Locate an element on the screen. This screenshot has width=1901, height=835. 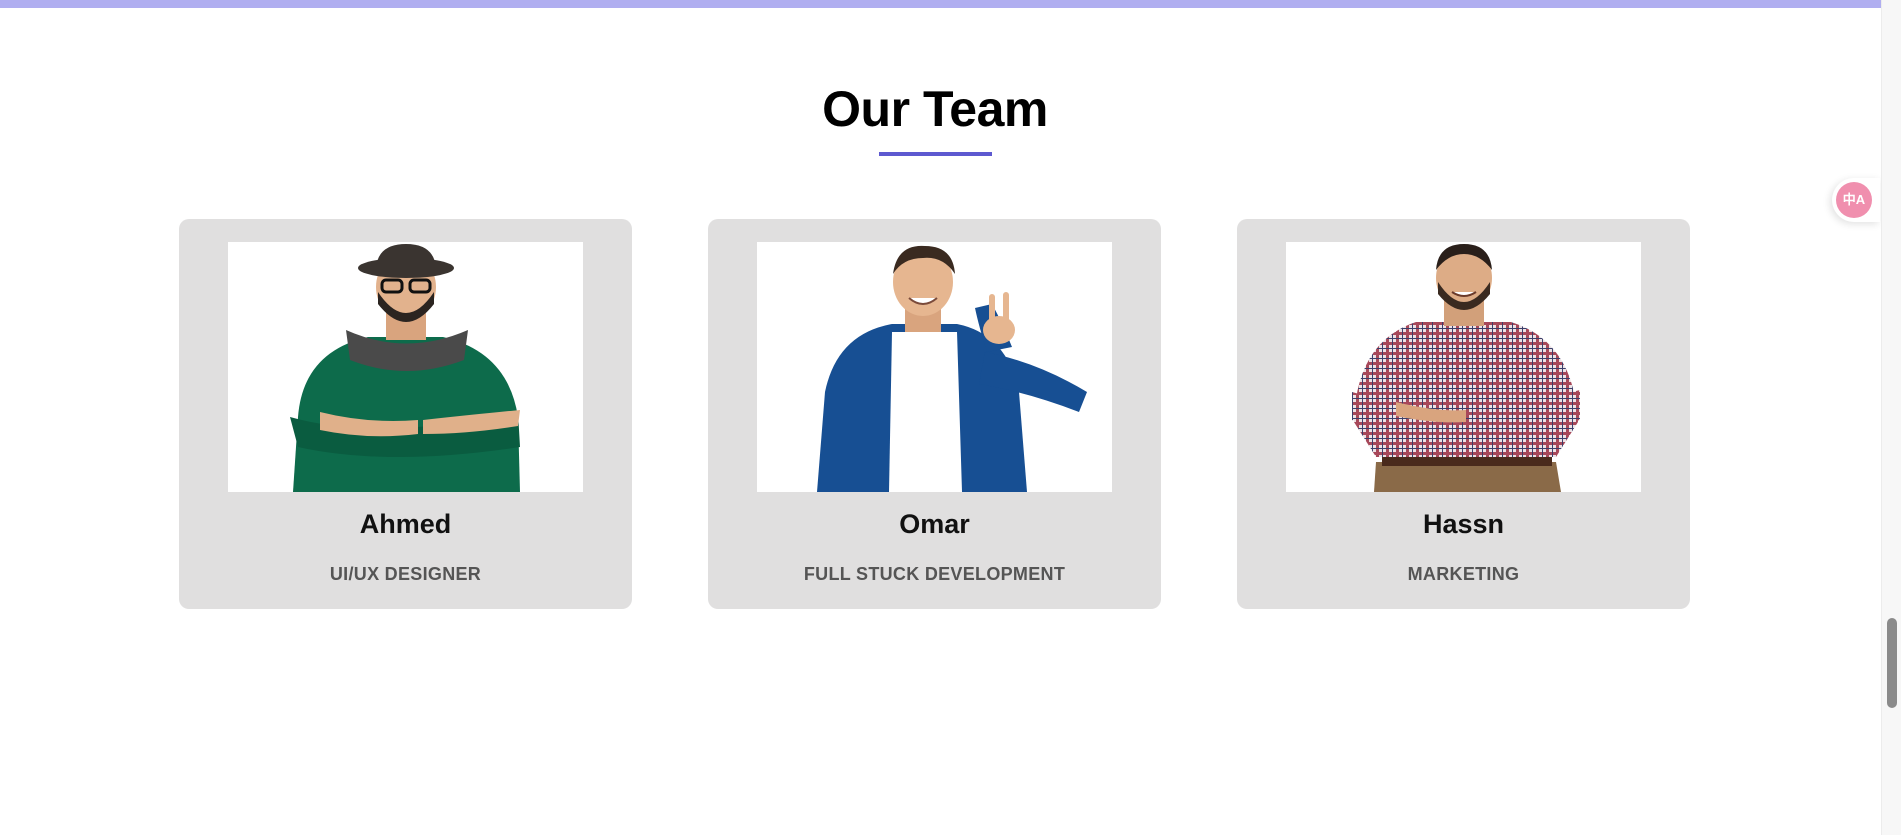
section-title: Our Team is located at coordinates (935, 109).